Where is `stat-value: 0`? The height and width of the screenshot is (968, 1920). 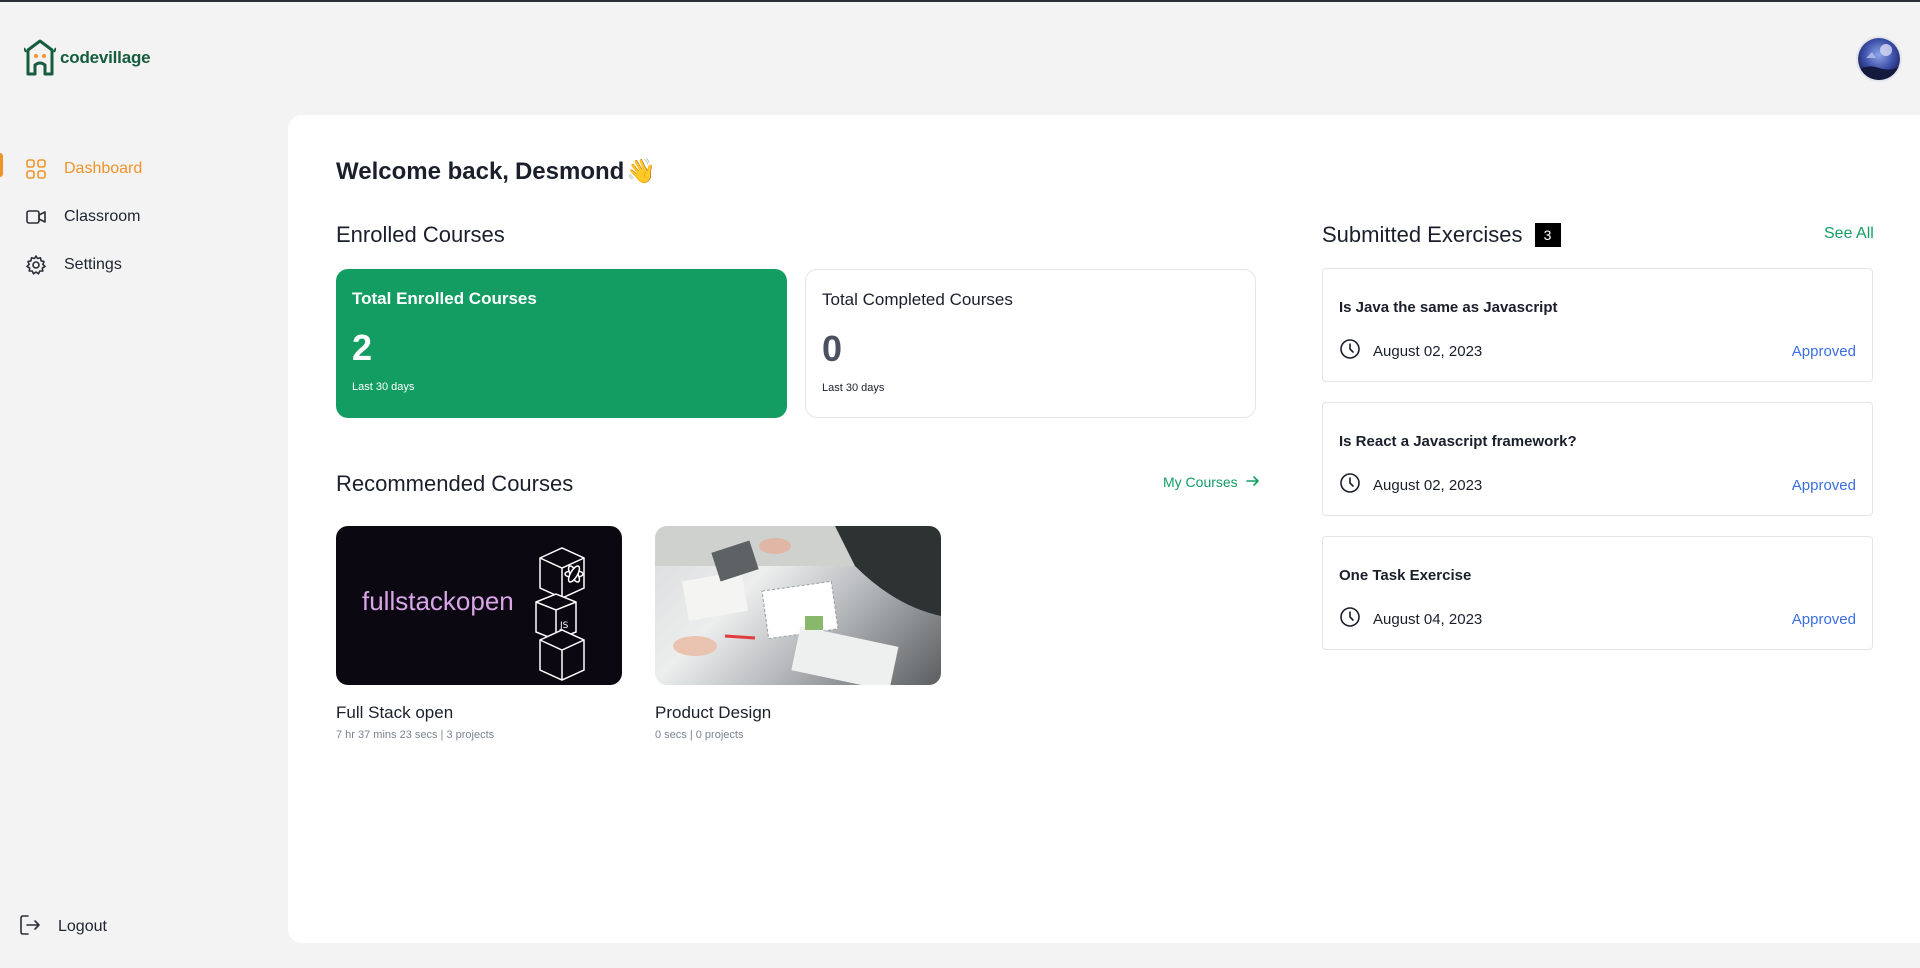 stat-value: 0 is located at coordinates (832, 348).